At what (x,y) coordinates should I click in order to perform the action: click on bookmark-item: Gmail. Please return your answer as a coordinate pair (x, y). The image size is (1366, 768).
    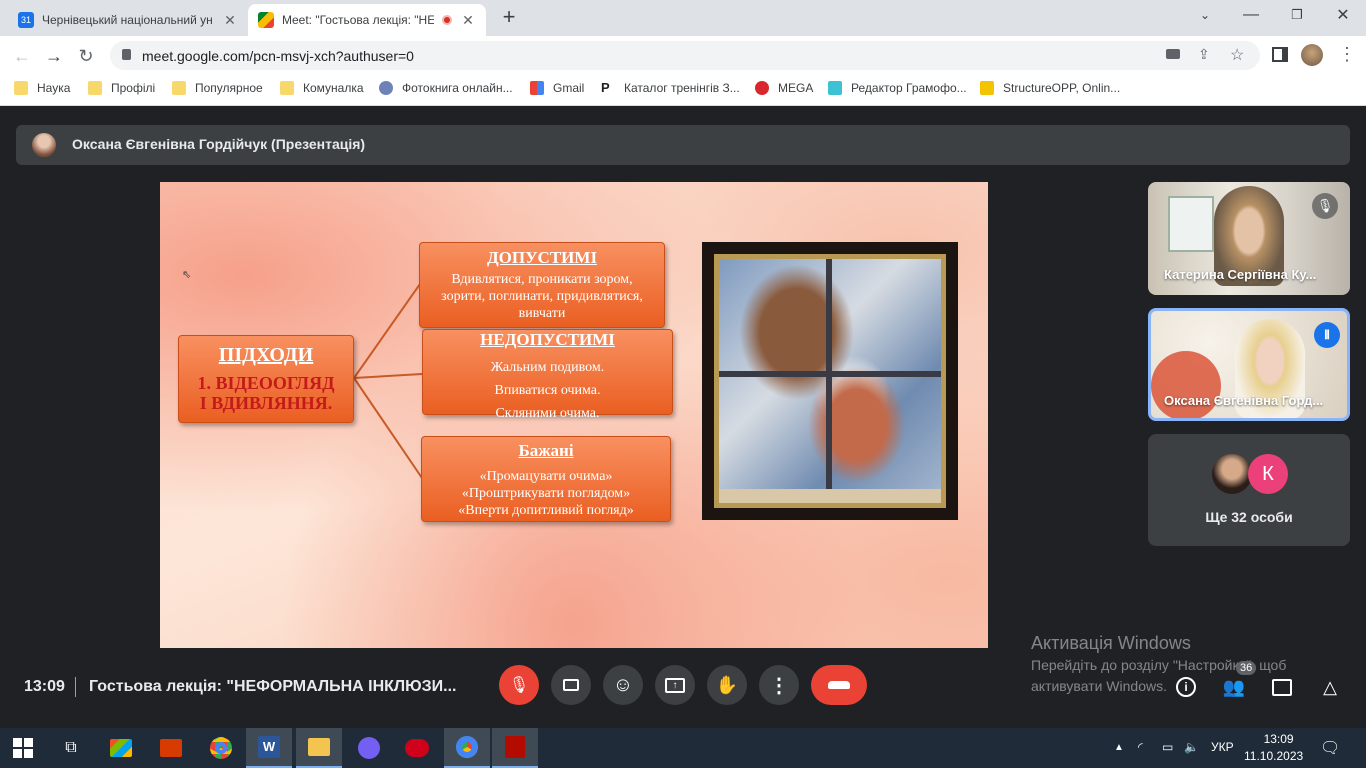
    Looking at the image, I should click on (557, 88).